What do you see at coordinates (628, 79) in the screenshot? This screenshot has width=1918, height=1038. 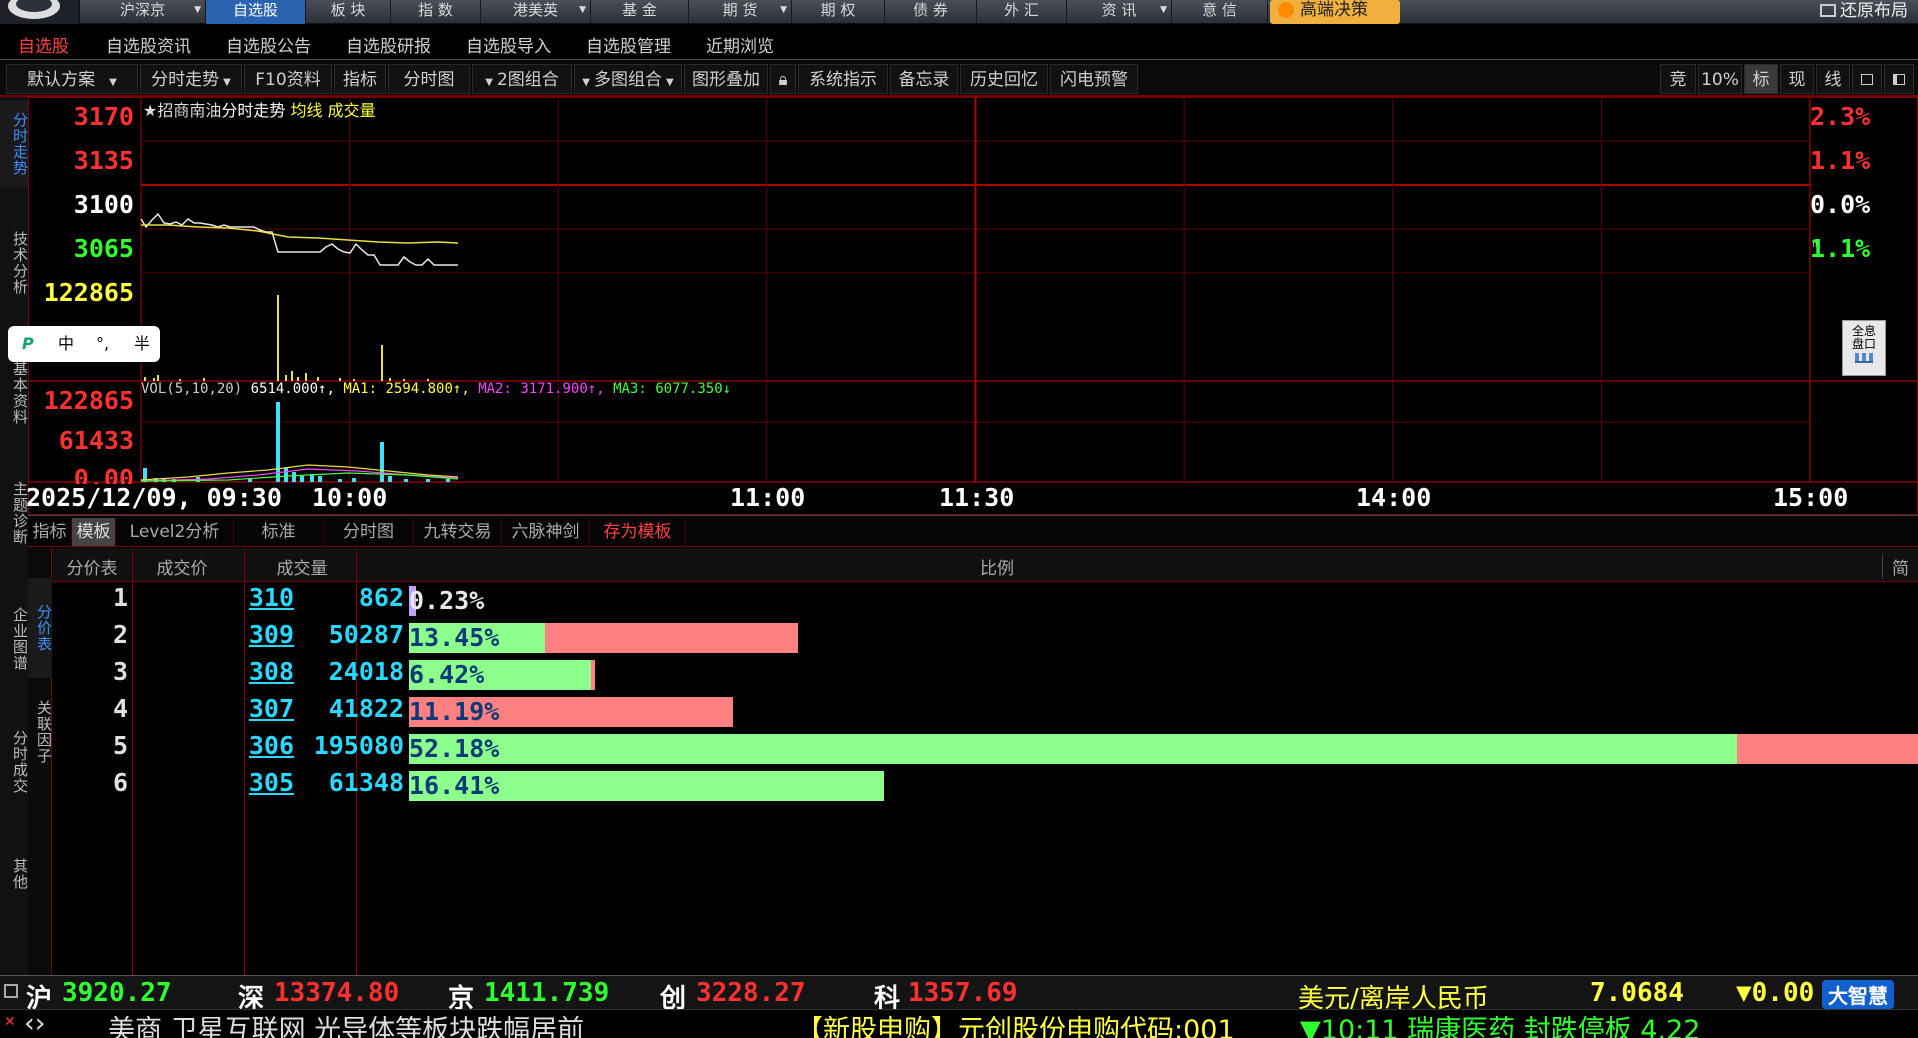 I see `multi-chart-select: ▼ 多图组合 ▼` at bounding box center [628, 79].